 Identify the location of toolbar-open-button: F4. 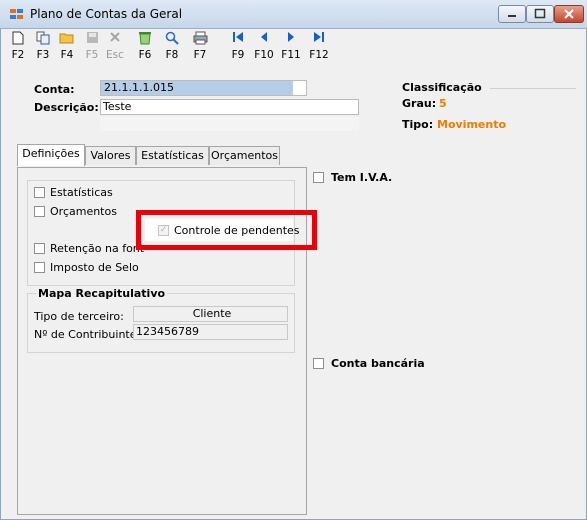
(67, 48).